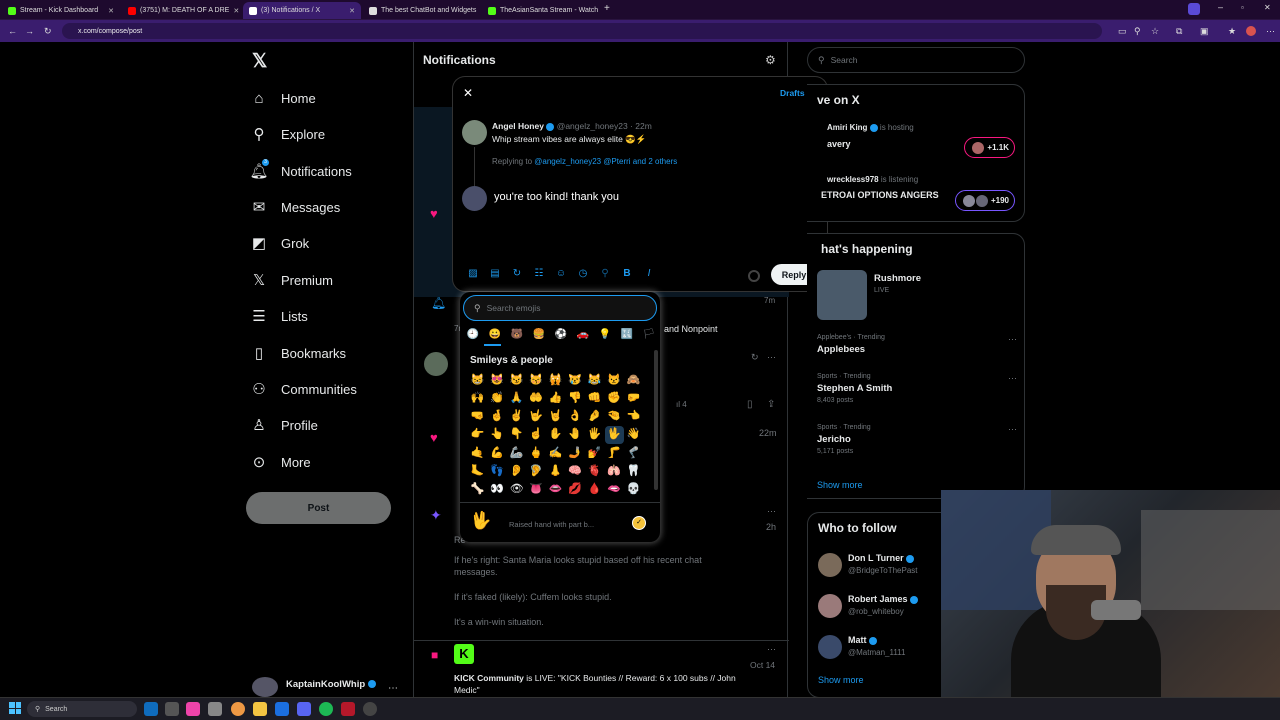 The height and width of the screenshot is (720, 1280). Describe the element at coordinates (393, 688) in the screenshot. I see `account-more-icon: ⋯` at that location.